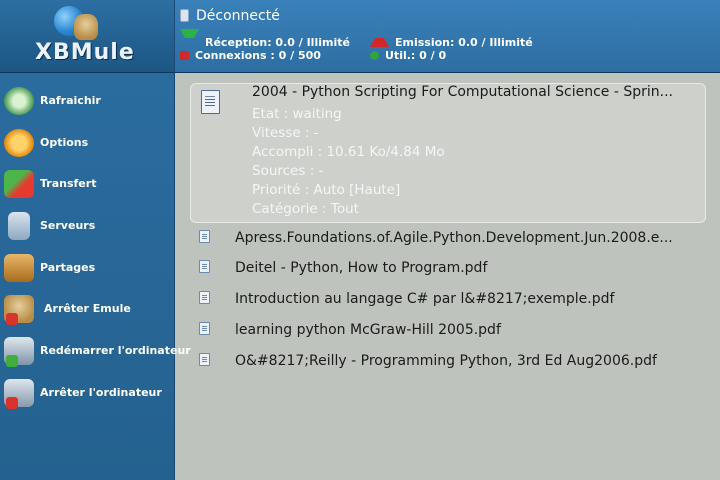 The height and width of the screenshot is (480, 720). What do you see at coordinates (288, 171) in the screenshot?
I see `detail-sources: Sources : -` at bounding box center [288, 171].